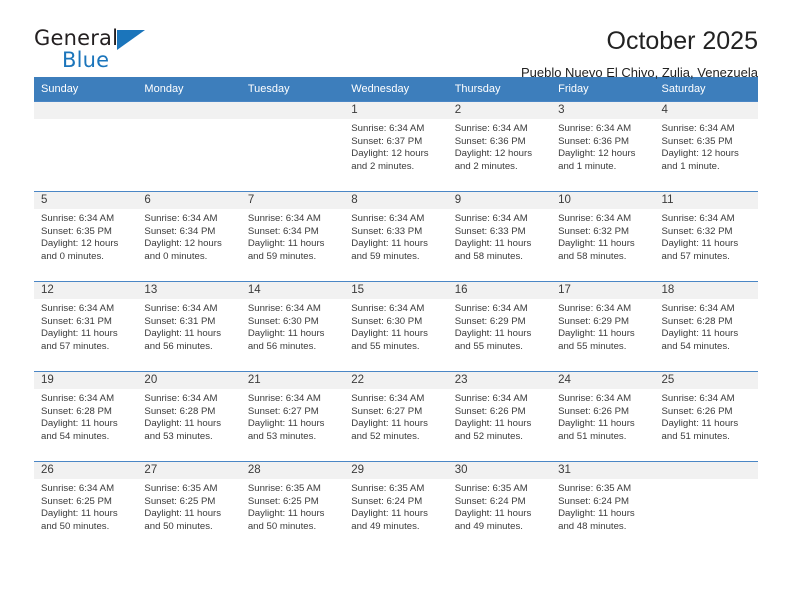 The image size is (792, 612). I want to click on day-number: 30, so click(499, 470).